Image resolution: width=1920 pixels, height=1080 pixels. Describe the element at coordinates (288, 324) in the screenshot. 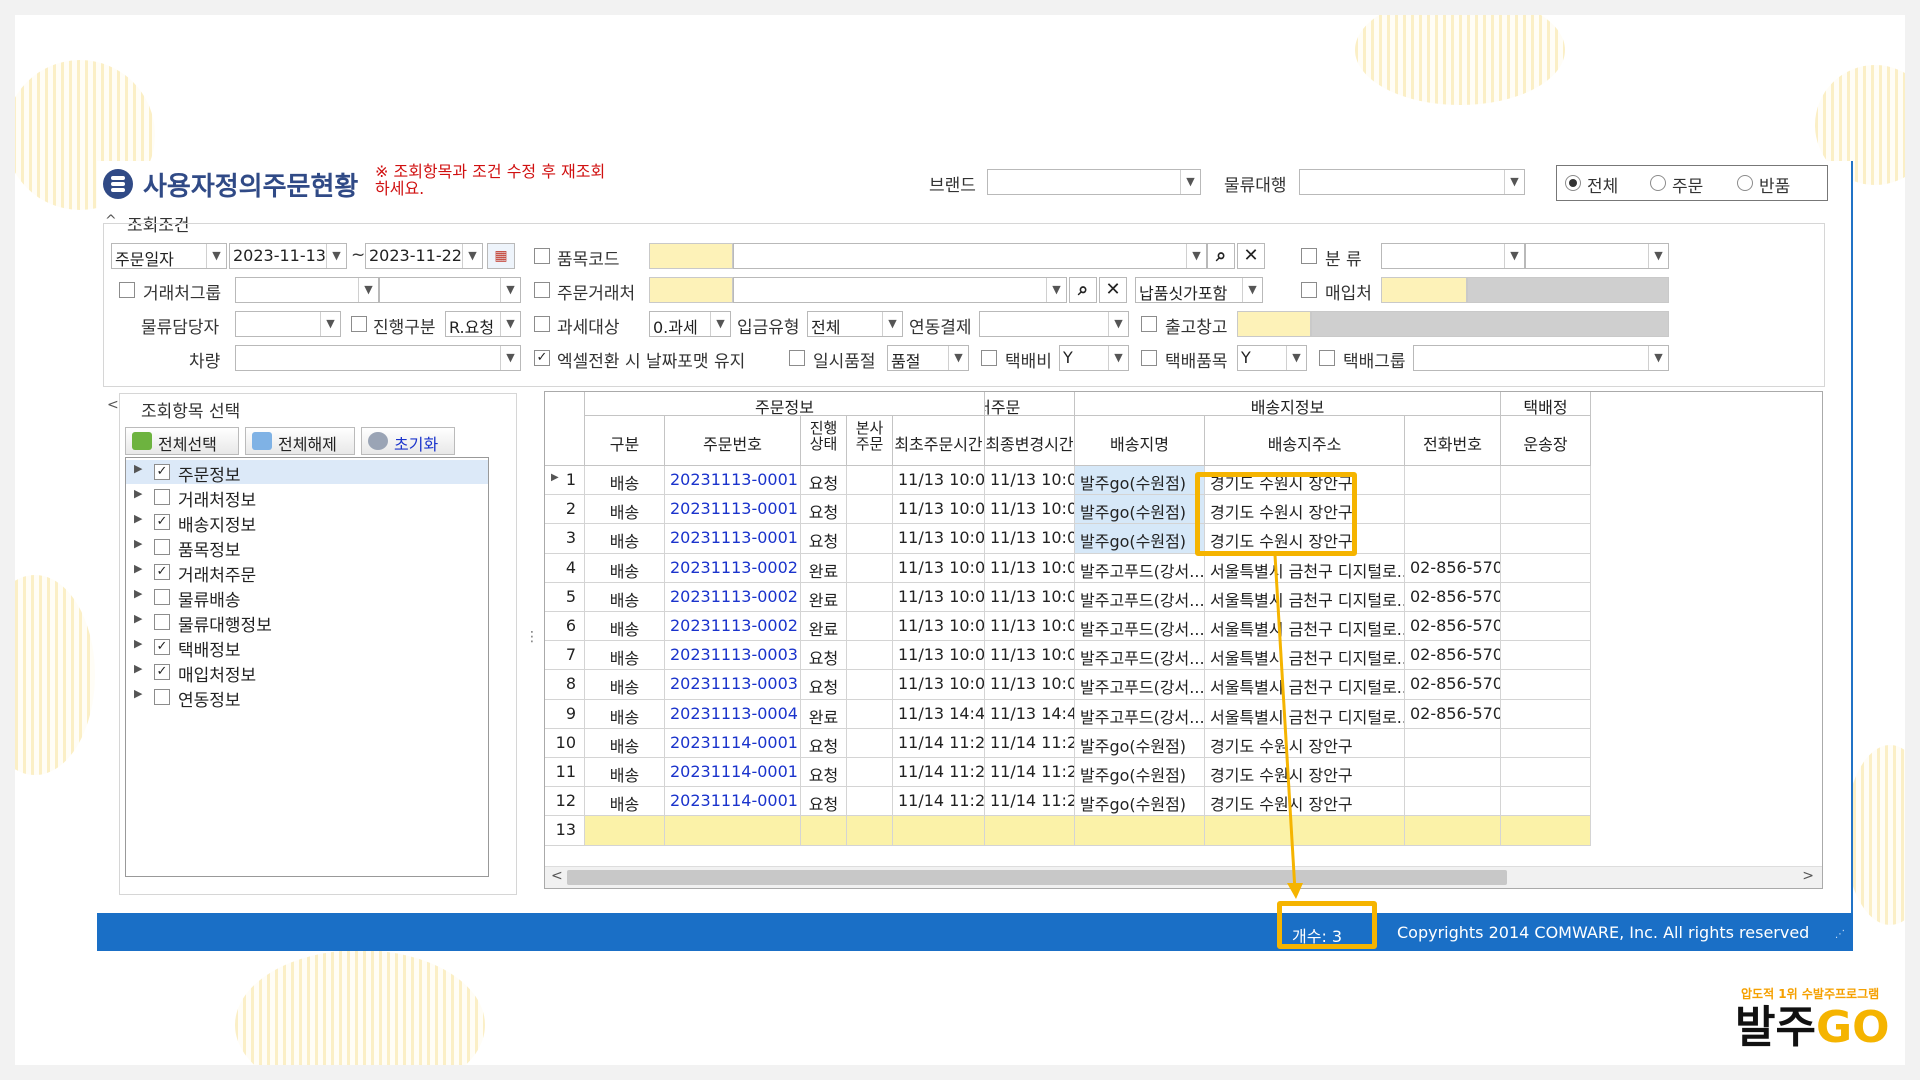

I see `logistics-manager-select: ▼` at that location.